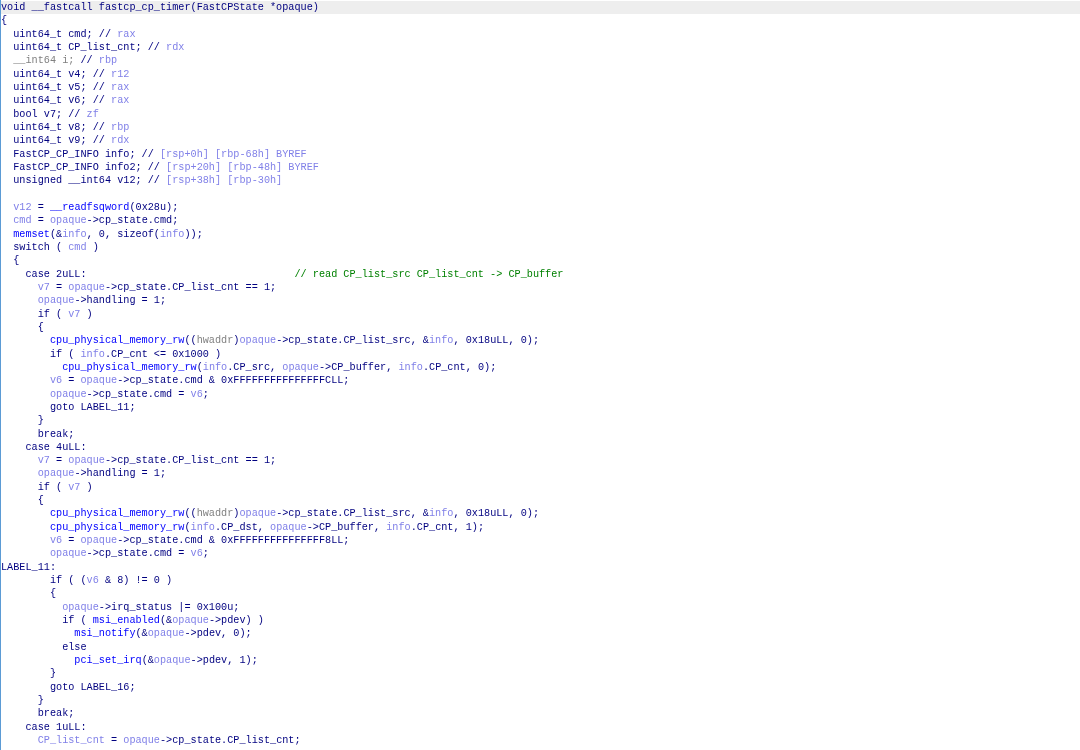  What do you see at coordinates (111, 354) in the screenshot?
I see `code-line: if ( info.CP_cnt <= 0x1000 )` at bounding box center [111, 354].